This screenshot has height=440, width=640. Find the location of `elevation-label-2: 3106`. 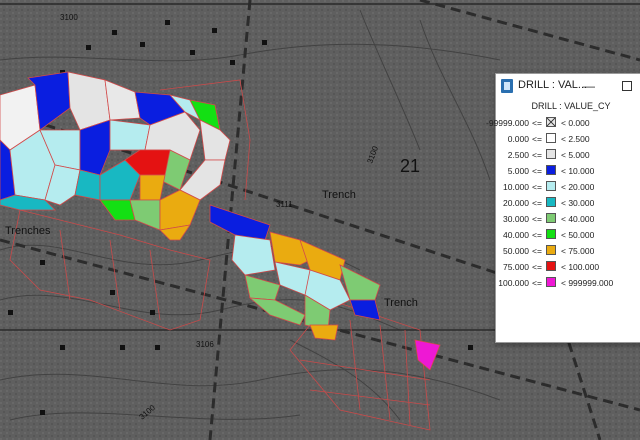

elevation-label-2: 3106 is located at coordinates (205, 344).